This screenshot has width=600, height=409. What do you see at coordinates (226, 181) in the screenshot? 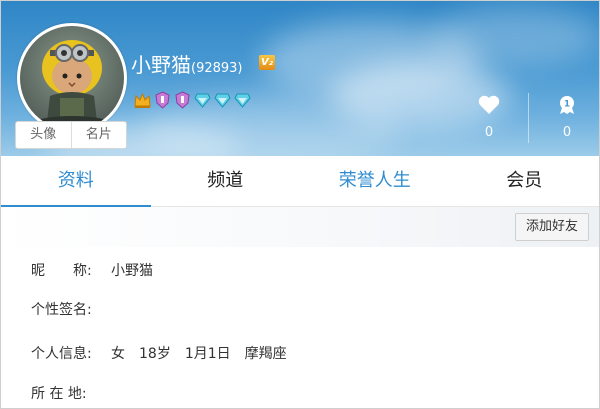
I see `tab-channel: 频道` at bounding box center [226, 181].